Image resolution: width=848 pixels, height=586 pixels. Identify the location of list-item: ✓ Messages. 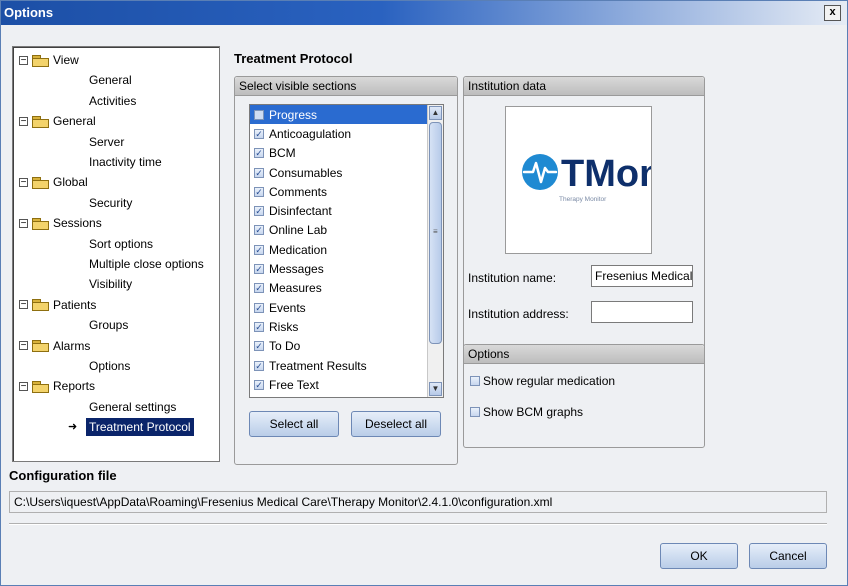
(346, 268).